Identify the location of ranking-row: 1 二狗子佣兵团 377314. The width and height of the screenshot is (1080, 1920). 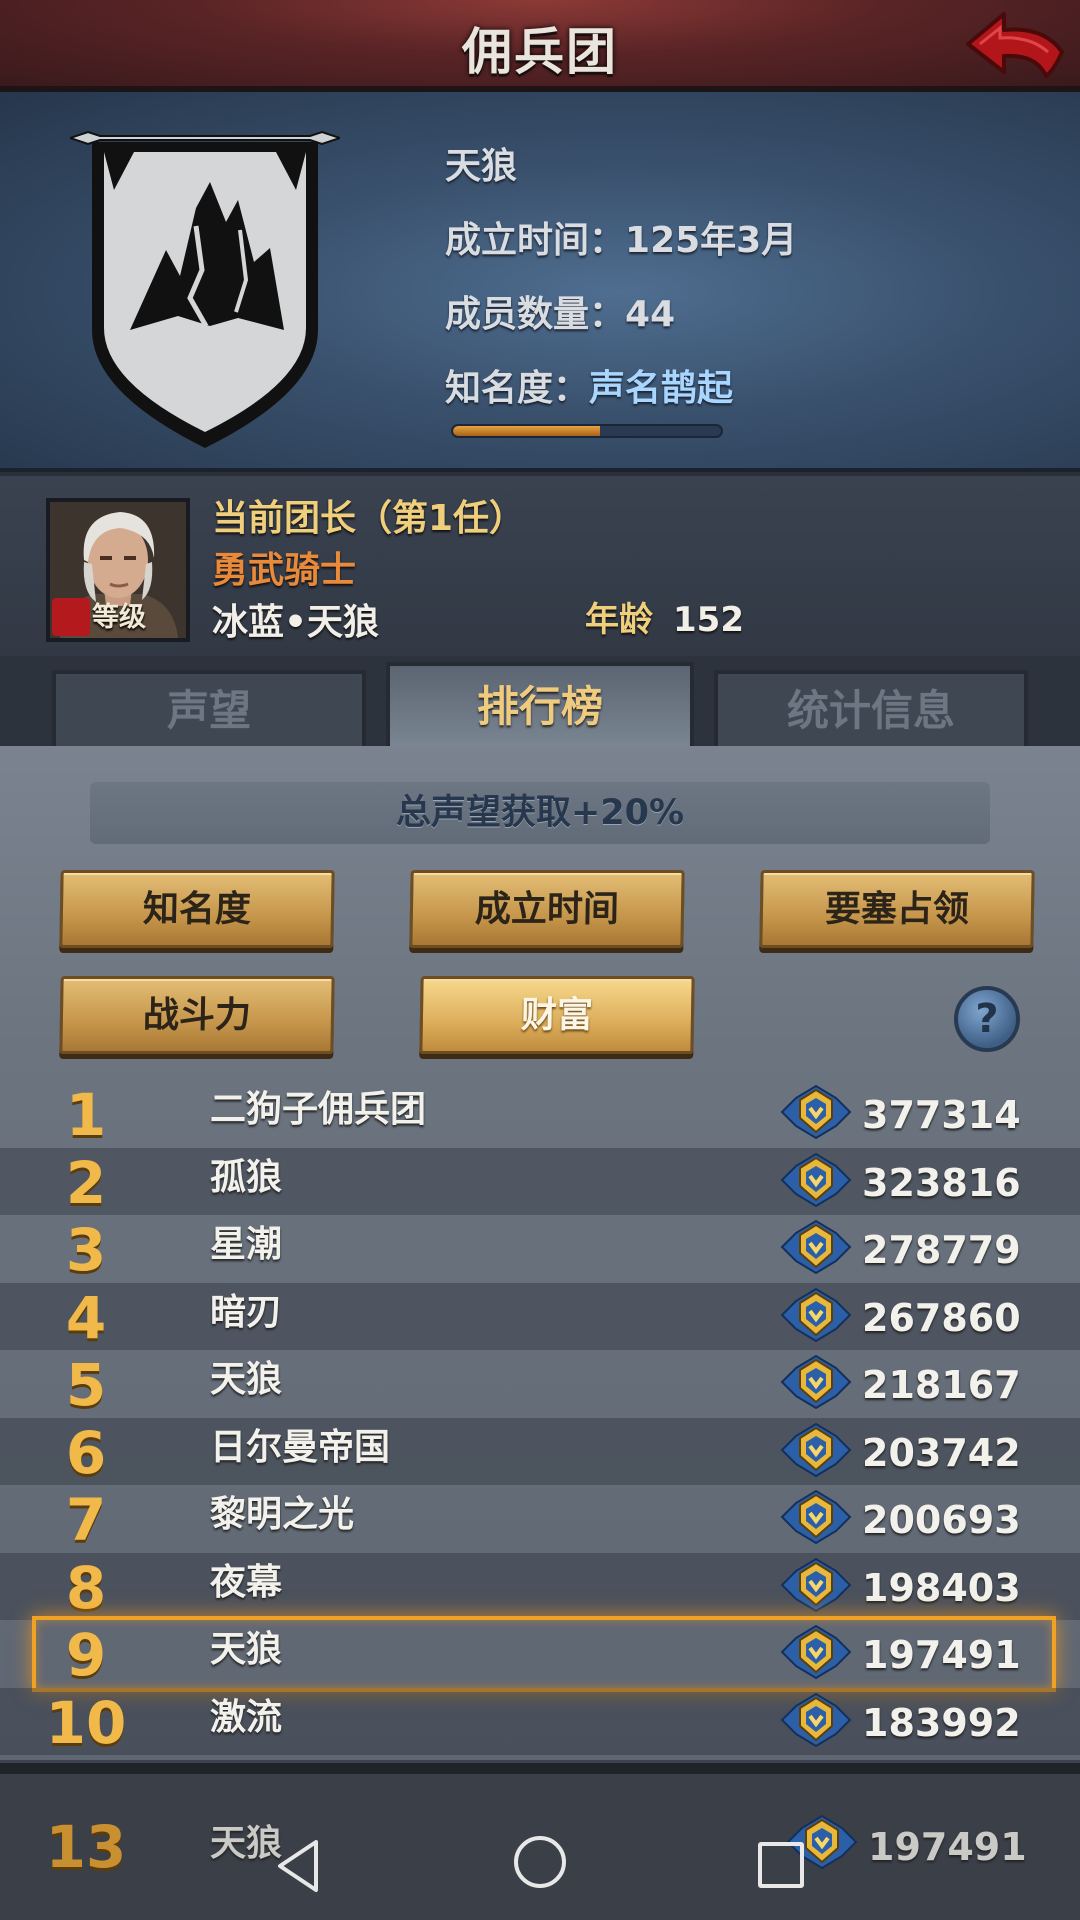
(540, 1114).